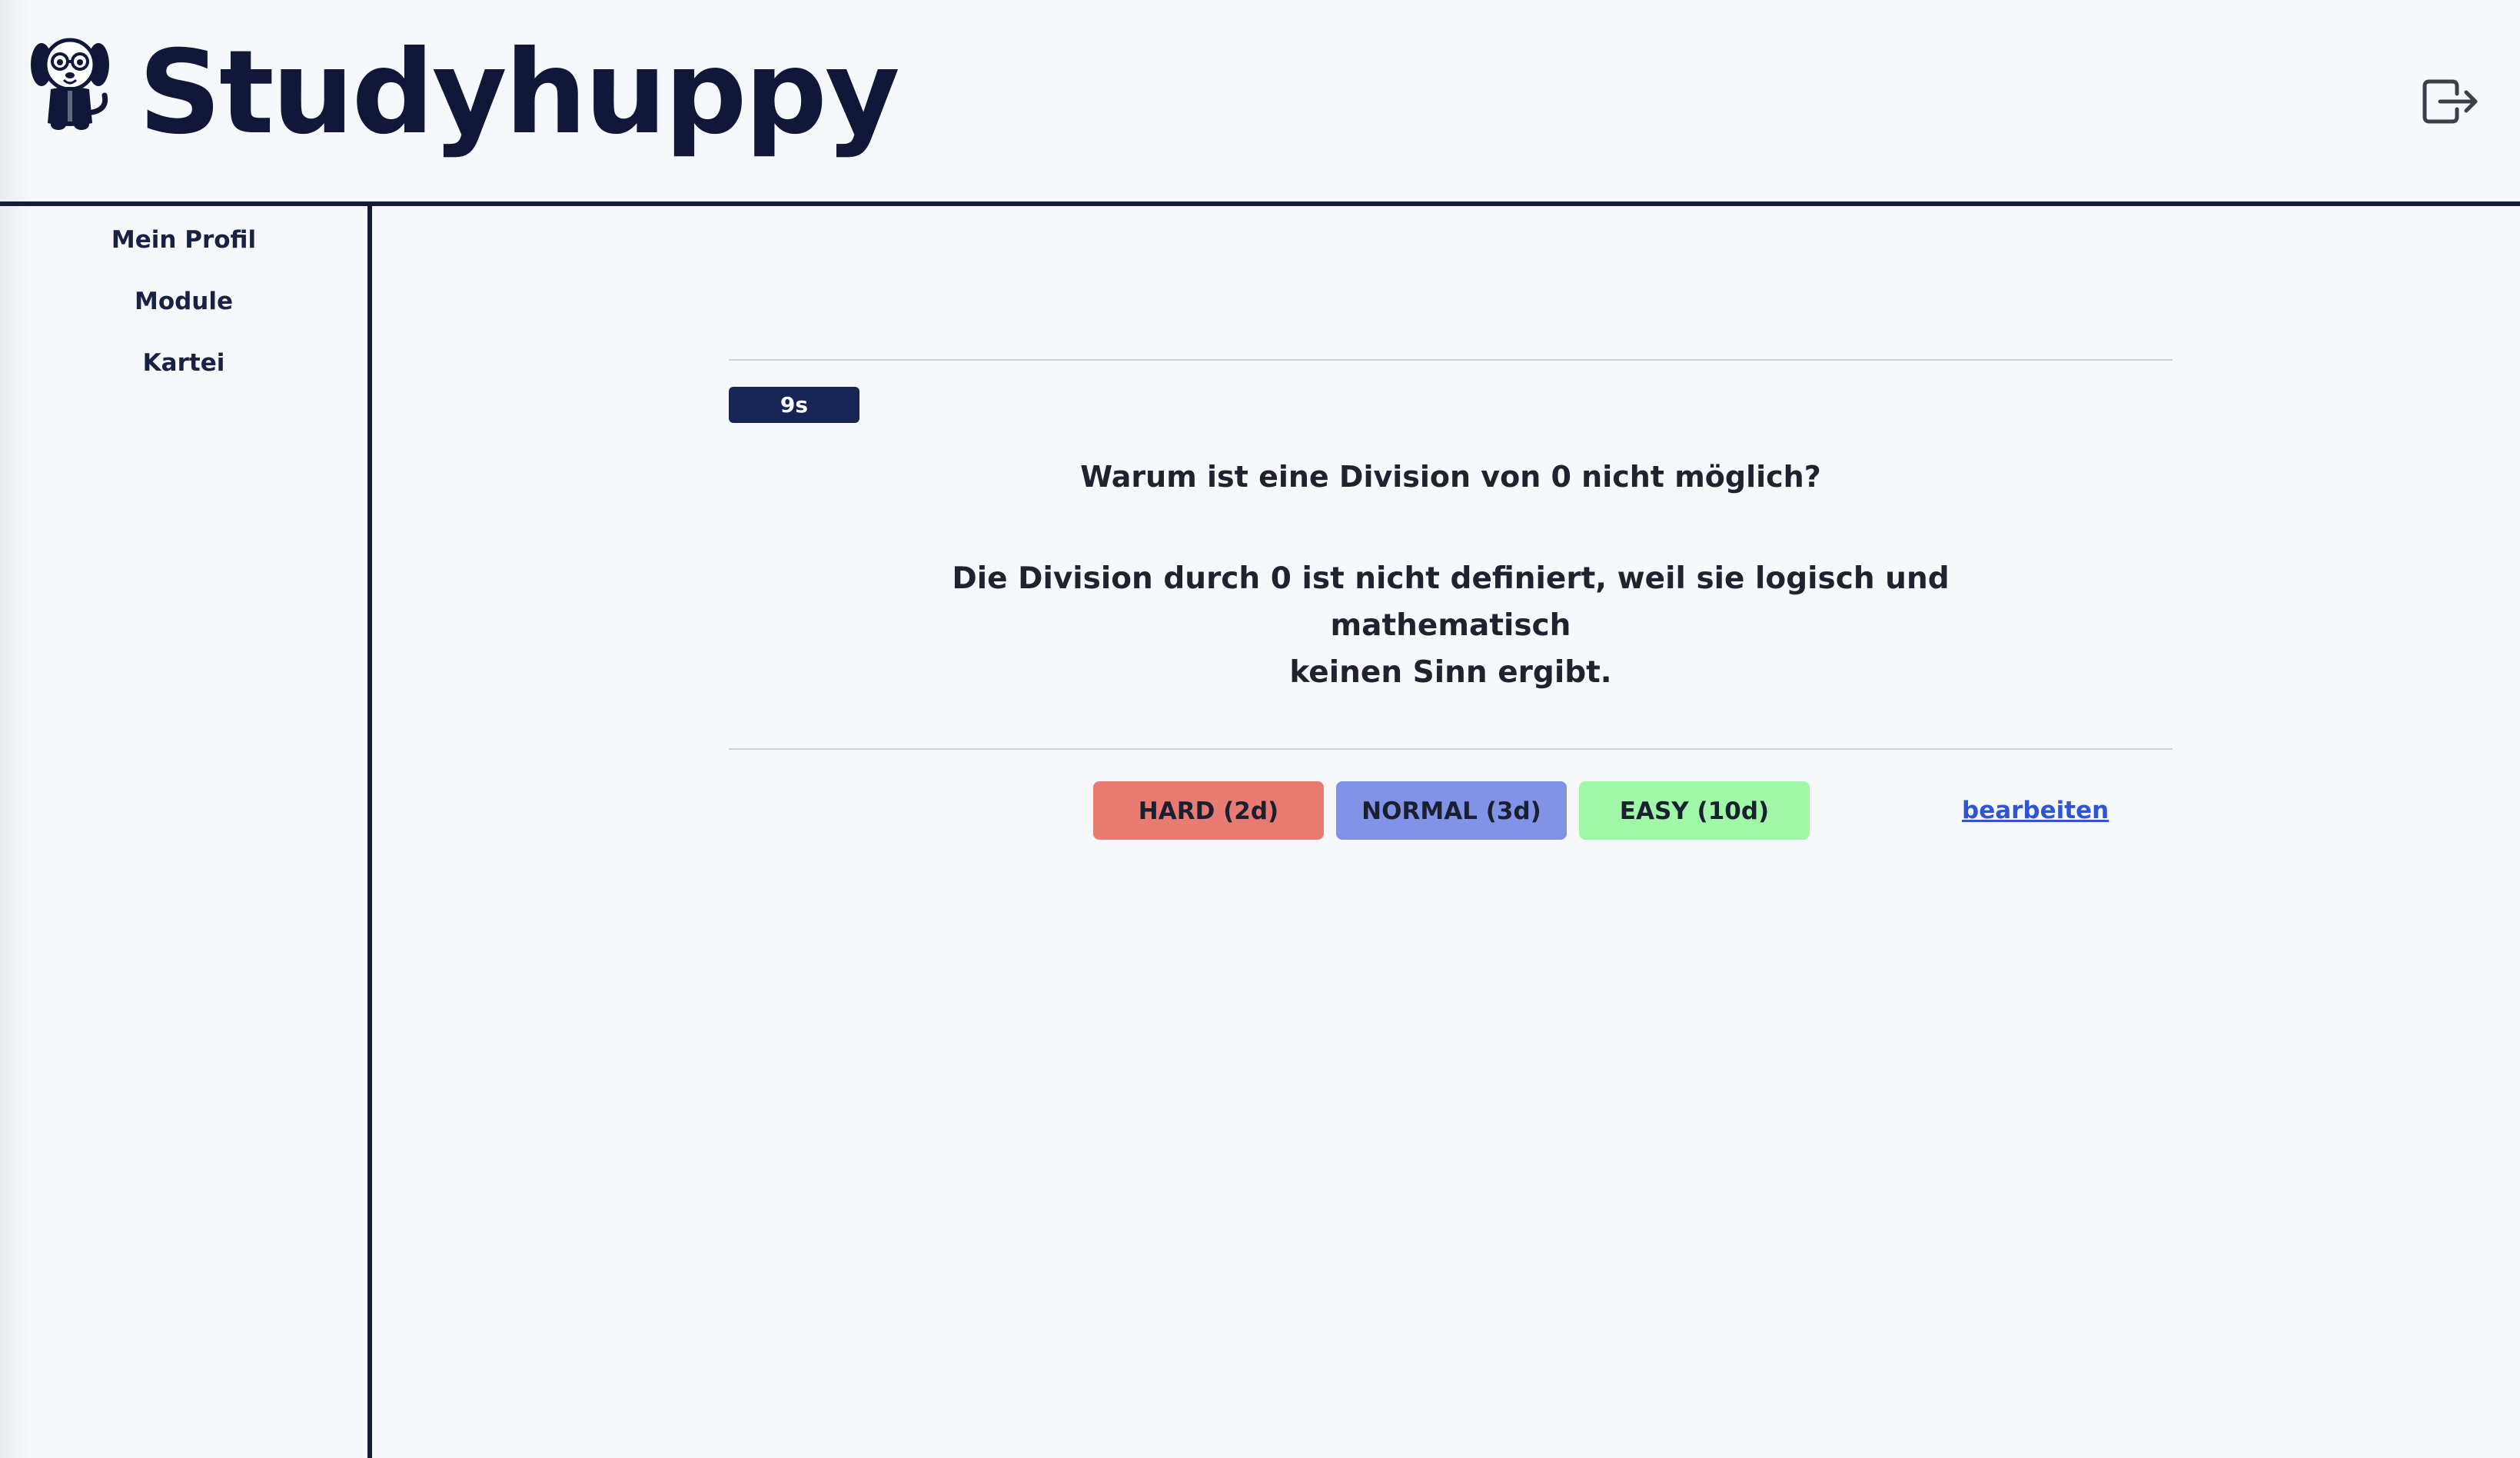  Describe the element at coordinates (794, 405) in the screenshot. I see `timer-badge: 9s` at that location.